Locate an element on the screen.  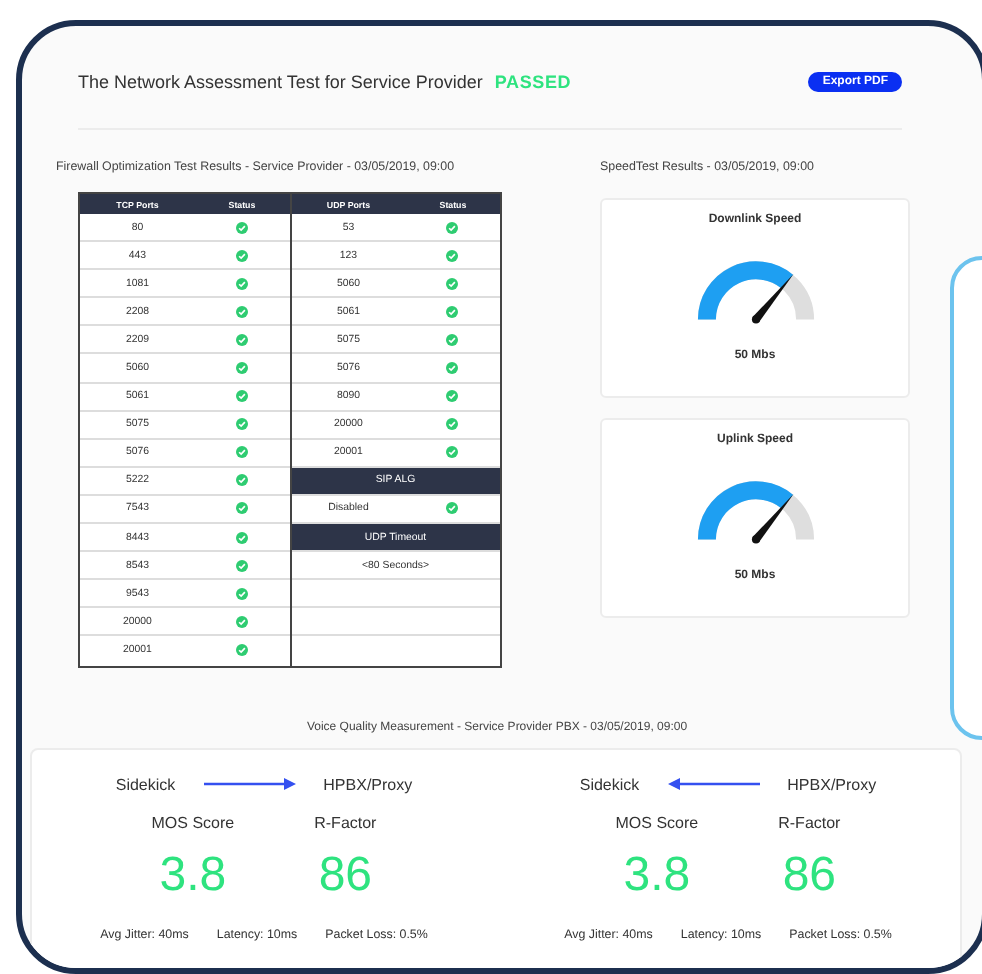
right-arrow-icon is located at coordinates (249, 784).